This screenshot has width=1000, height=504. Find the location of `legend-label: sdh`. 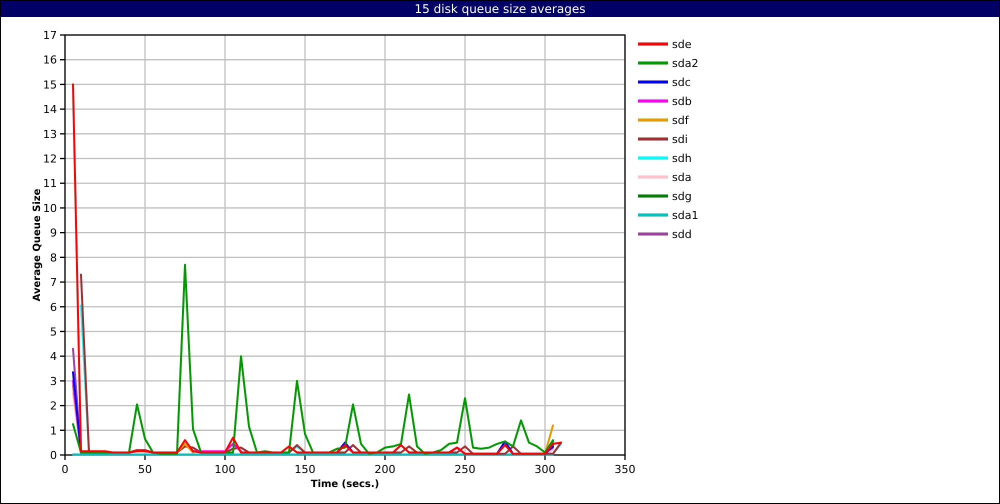

legend-label: sdh is located at coordinates (682, 158).